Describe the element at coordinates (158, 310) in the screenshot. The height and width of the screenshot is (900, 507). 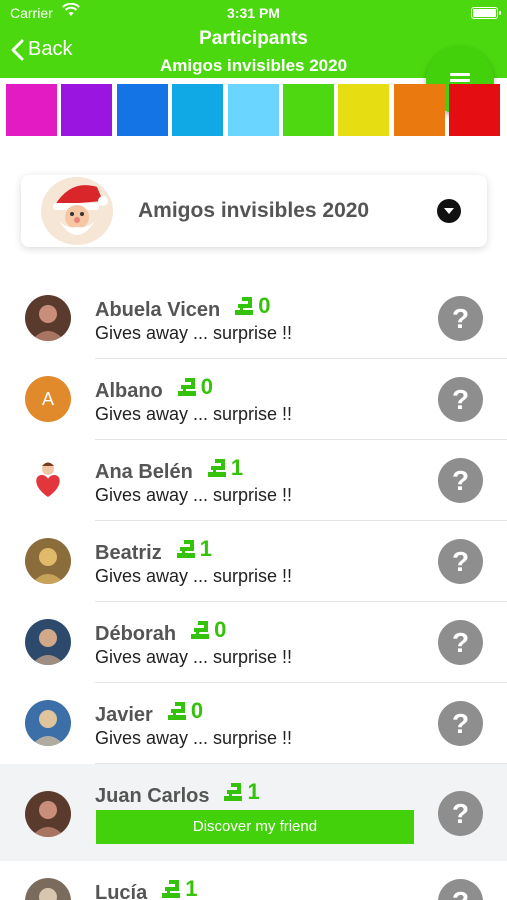
I see `participant-name: Abuela Vicen` at that location.